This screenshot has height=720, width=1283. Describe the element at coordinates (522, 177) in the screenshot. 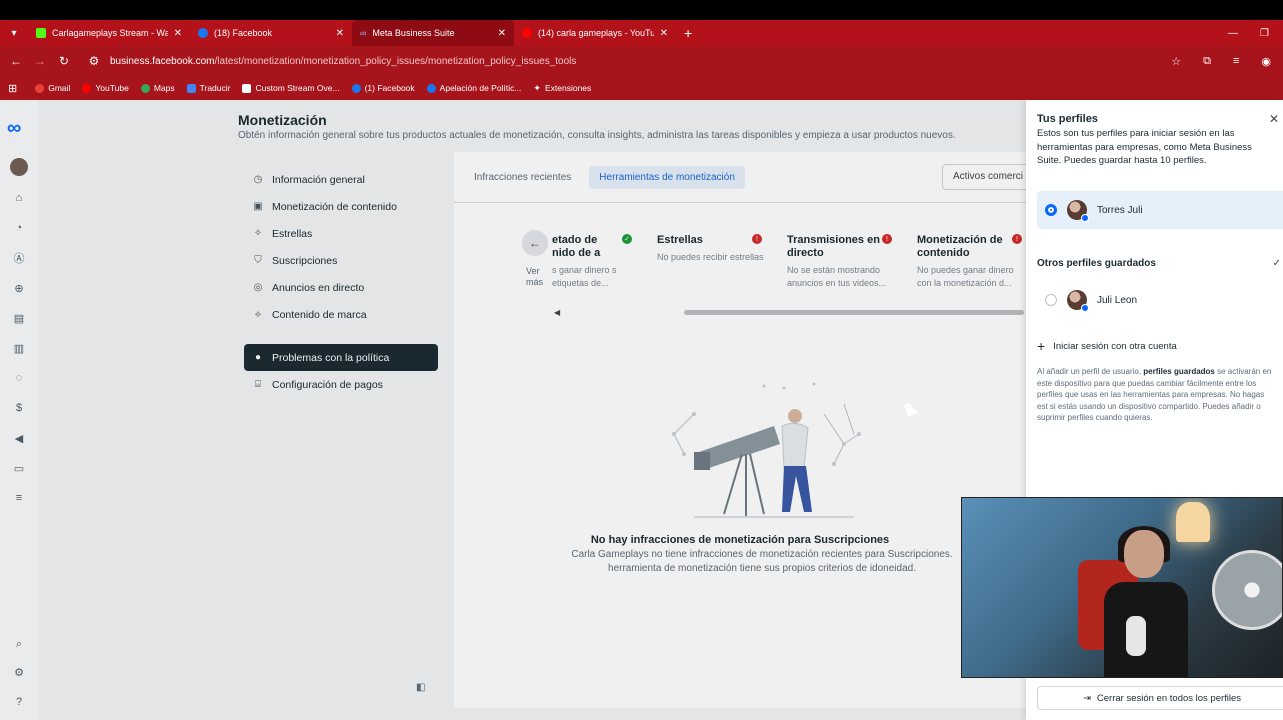

I see `tab-recent-violations: Infracciones recientes` at that location.